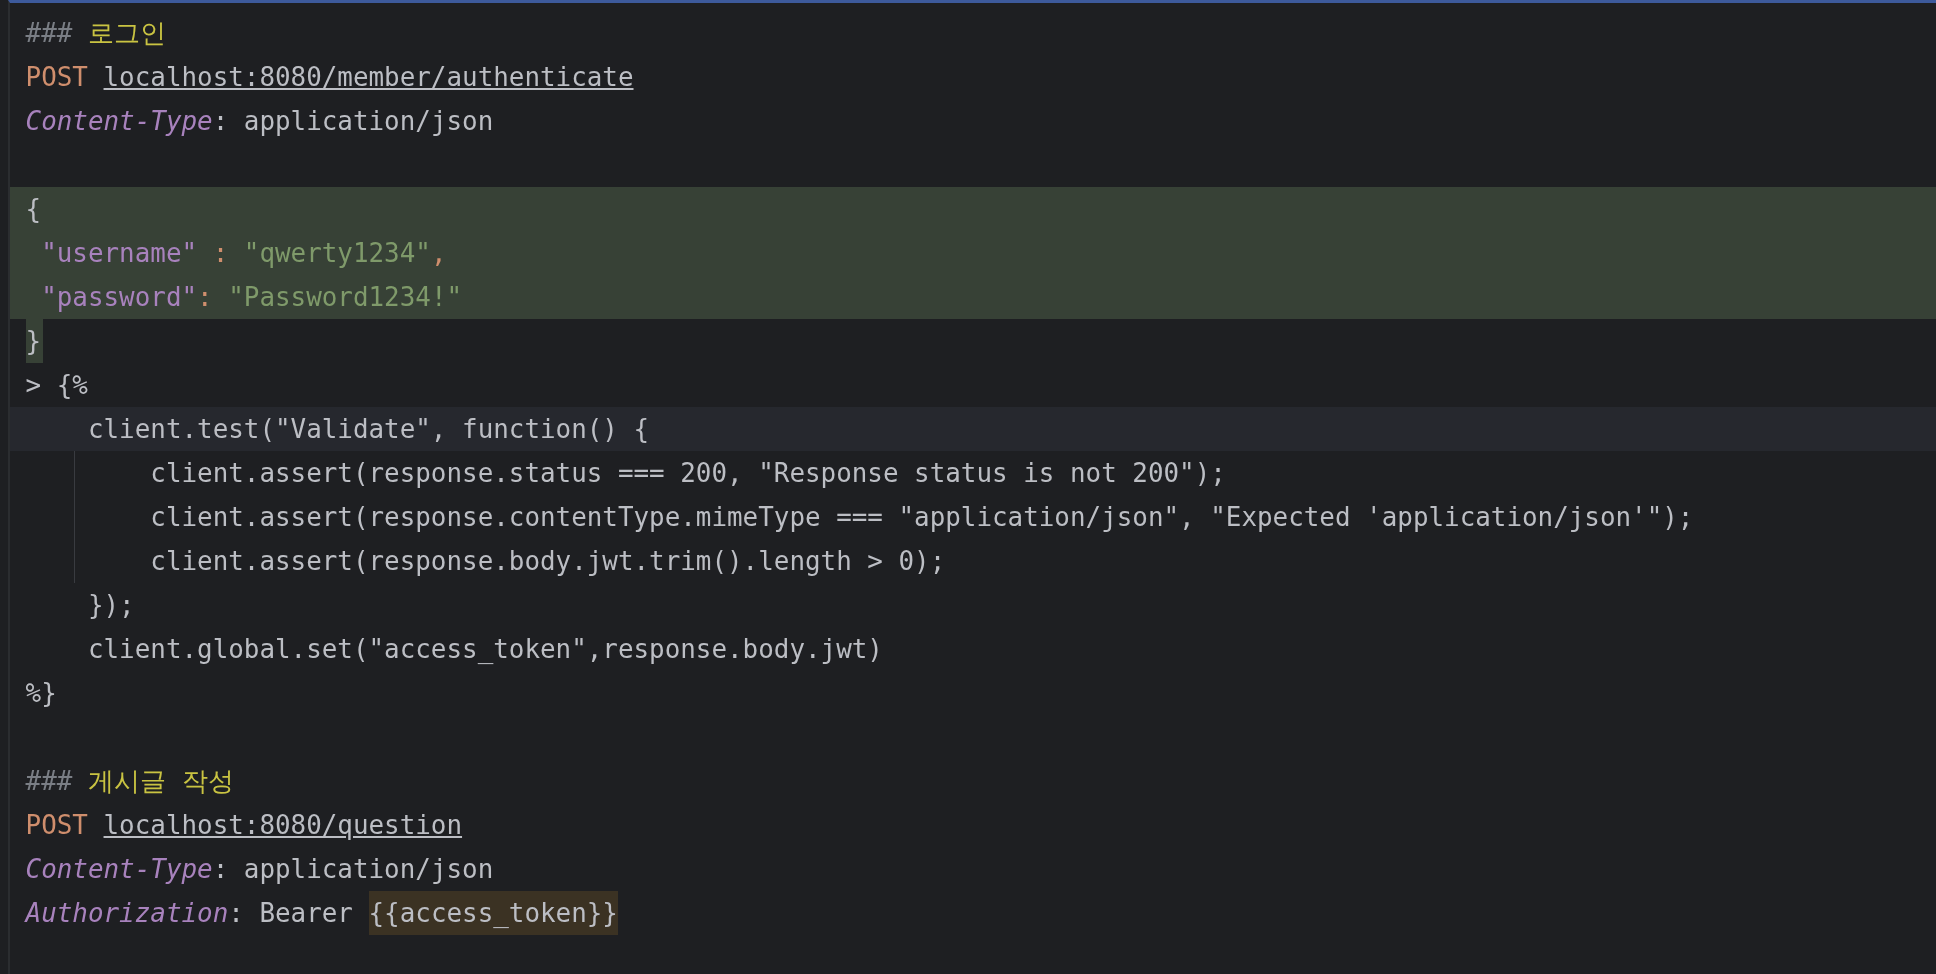  What do you see at coordinates (126, 33) in the screenshot?
I see `heading-text: 로그인` at bounding box center [126, 33].